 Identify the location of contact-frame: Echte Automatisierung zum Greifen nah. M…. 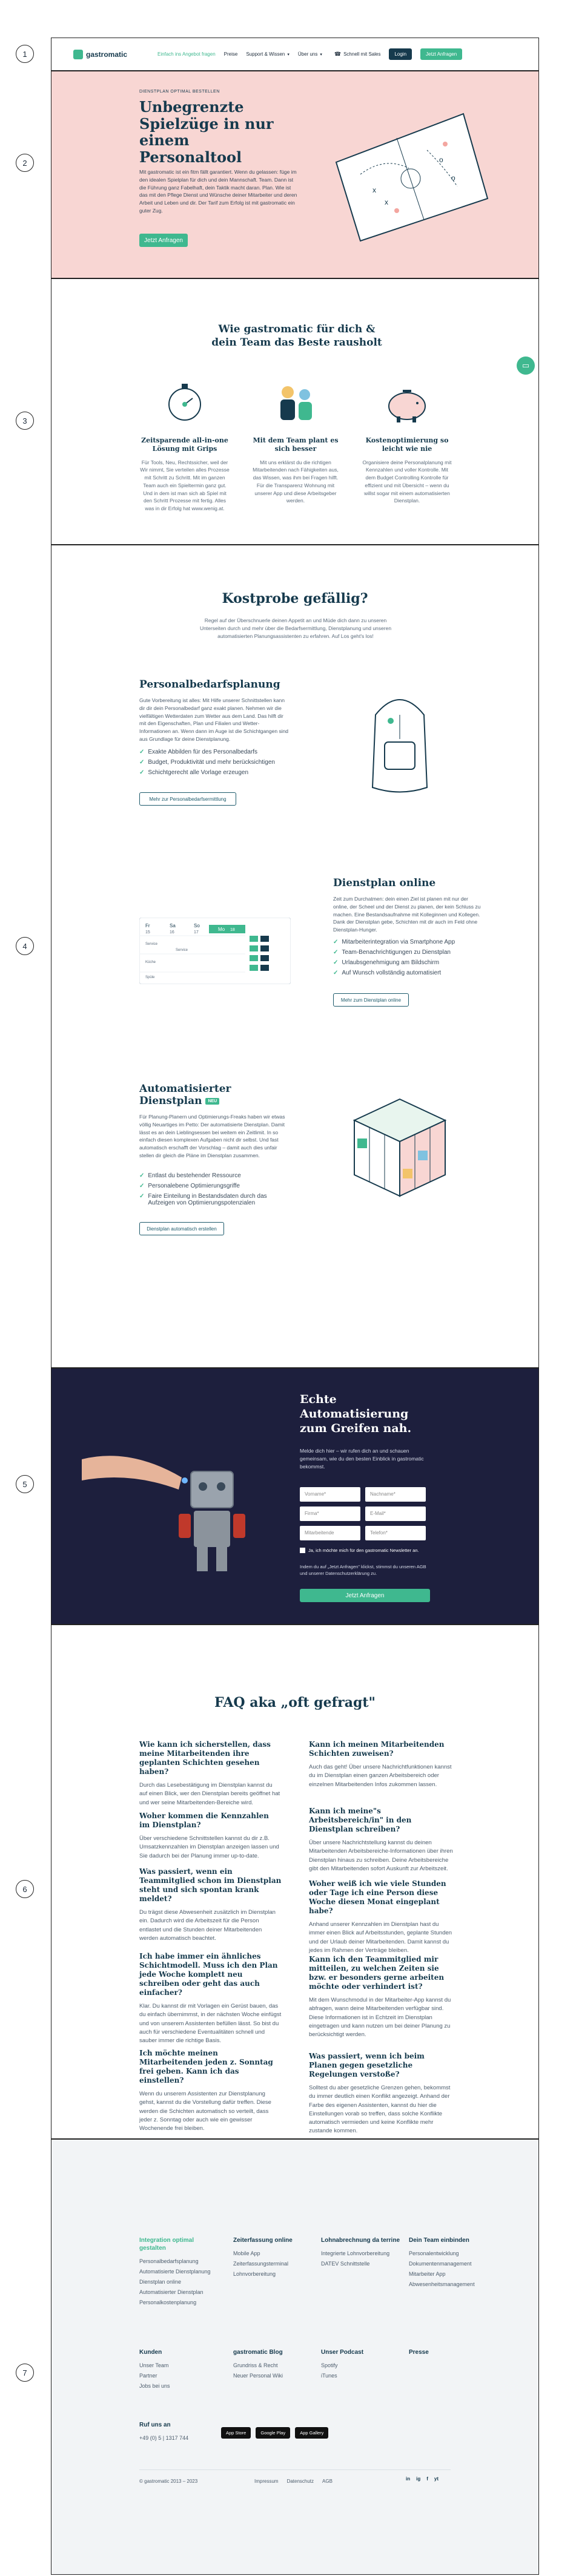
(295, 1496).